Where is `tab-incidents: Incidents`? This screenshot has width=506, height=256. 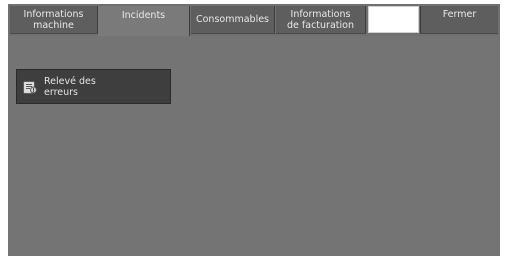 tab-incidents: Incidents is located at coordinates (144, 21).